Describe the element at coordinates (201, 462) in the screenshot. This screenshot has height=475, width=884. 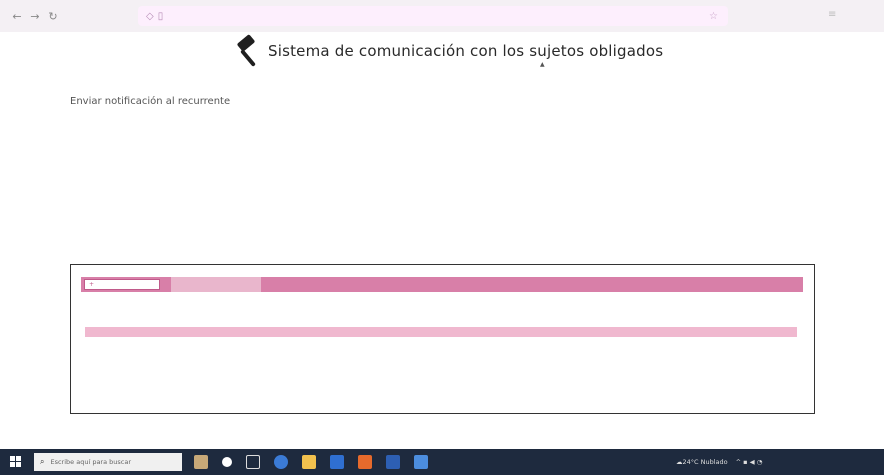
I see `app-thumbnail-icon` at that location.